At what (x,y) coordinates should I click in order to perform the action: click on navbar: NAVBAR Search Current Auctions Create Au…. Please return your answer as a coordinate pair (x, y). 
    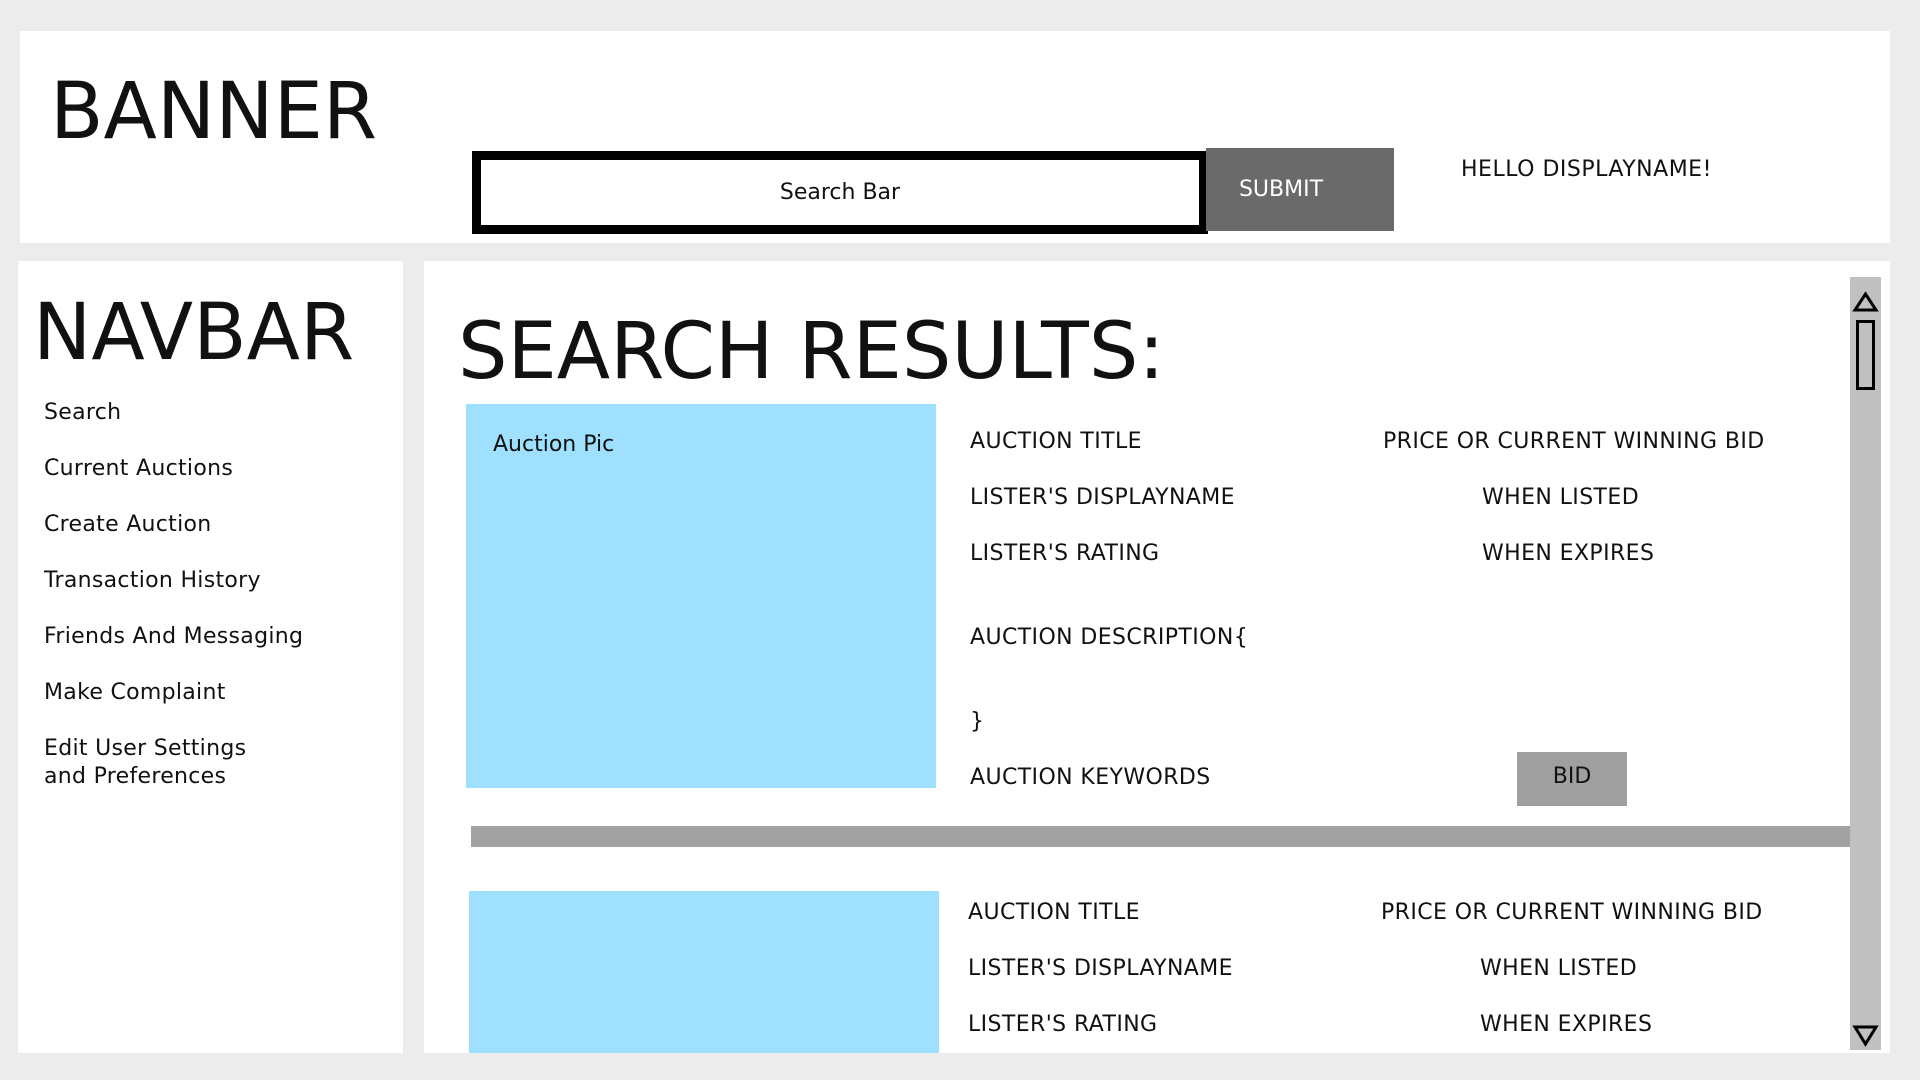
    Looking at the image, I should click on (210, 657).